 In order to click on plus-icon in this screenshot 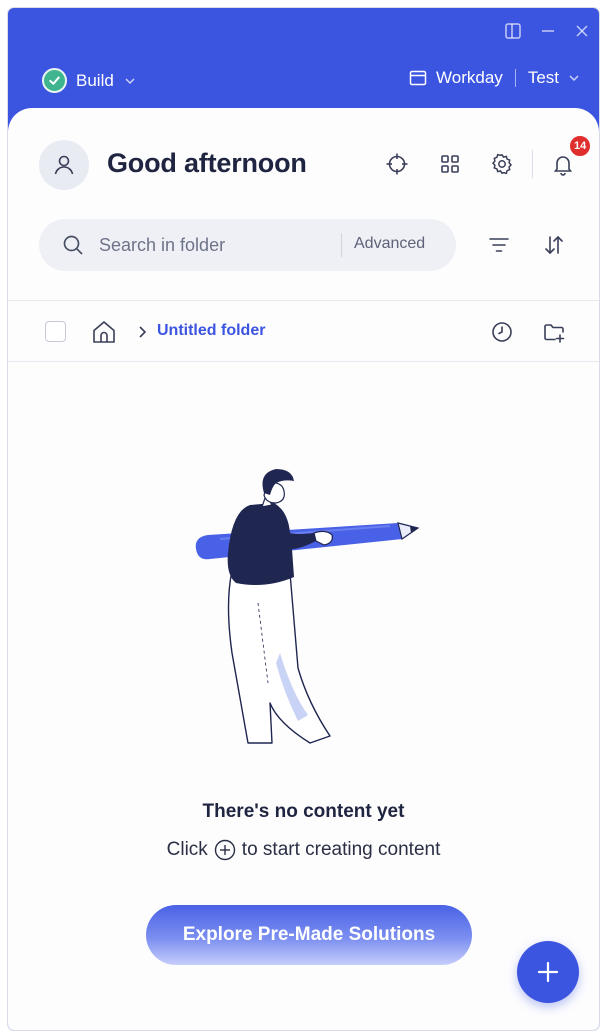, I will do `click(548, 972)`.